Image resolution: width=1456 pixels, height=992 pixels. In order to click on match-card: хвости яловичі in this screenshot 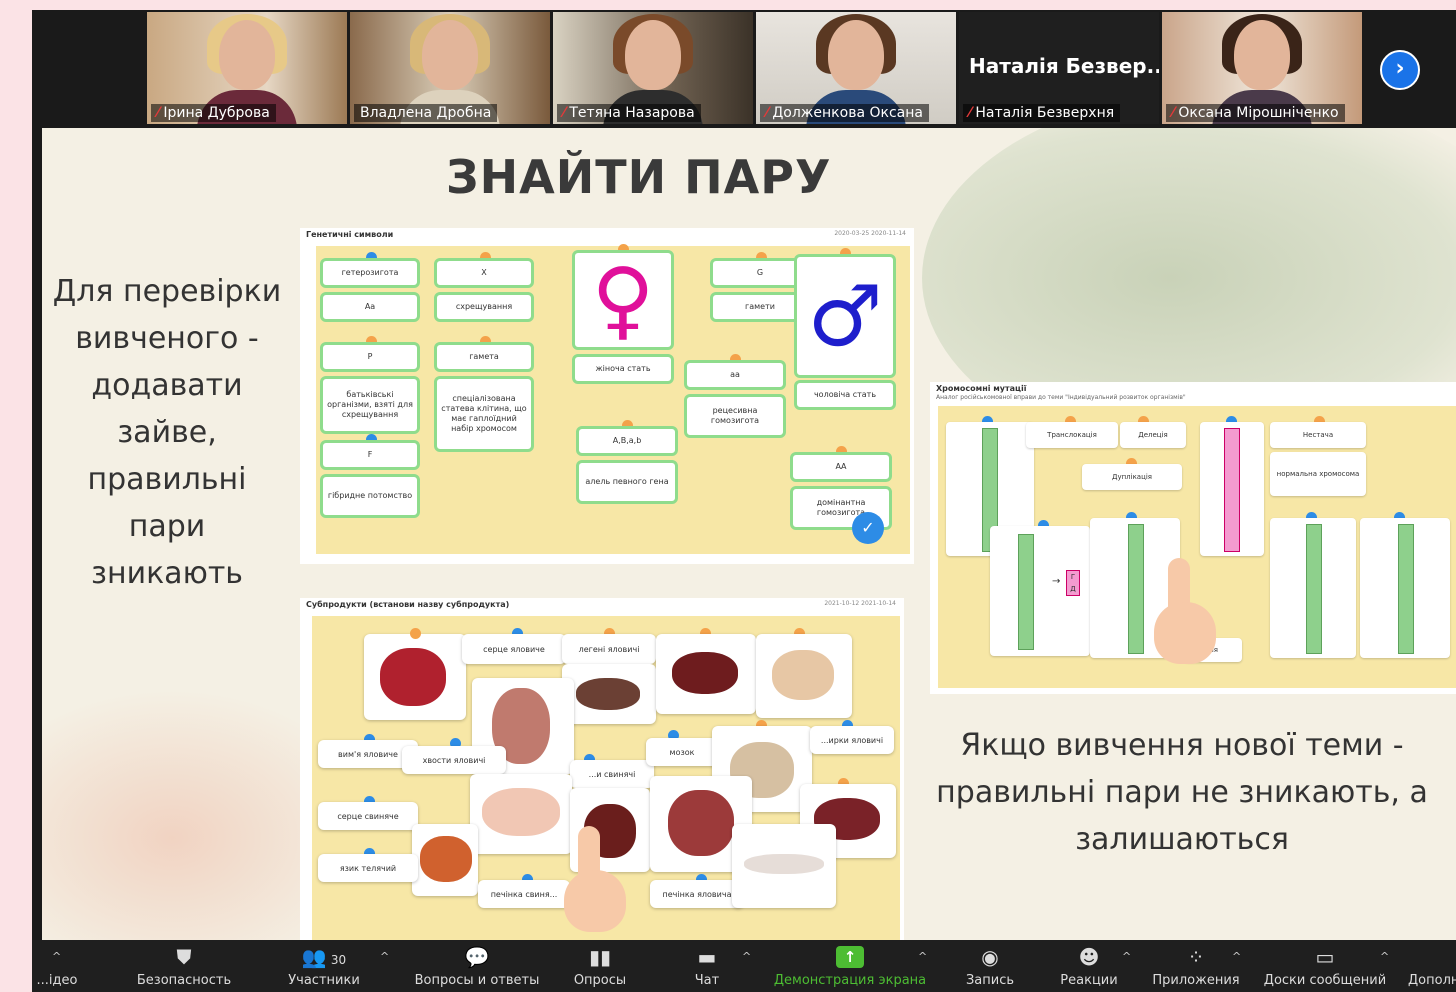, I will do `click(454, 760)`.